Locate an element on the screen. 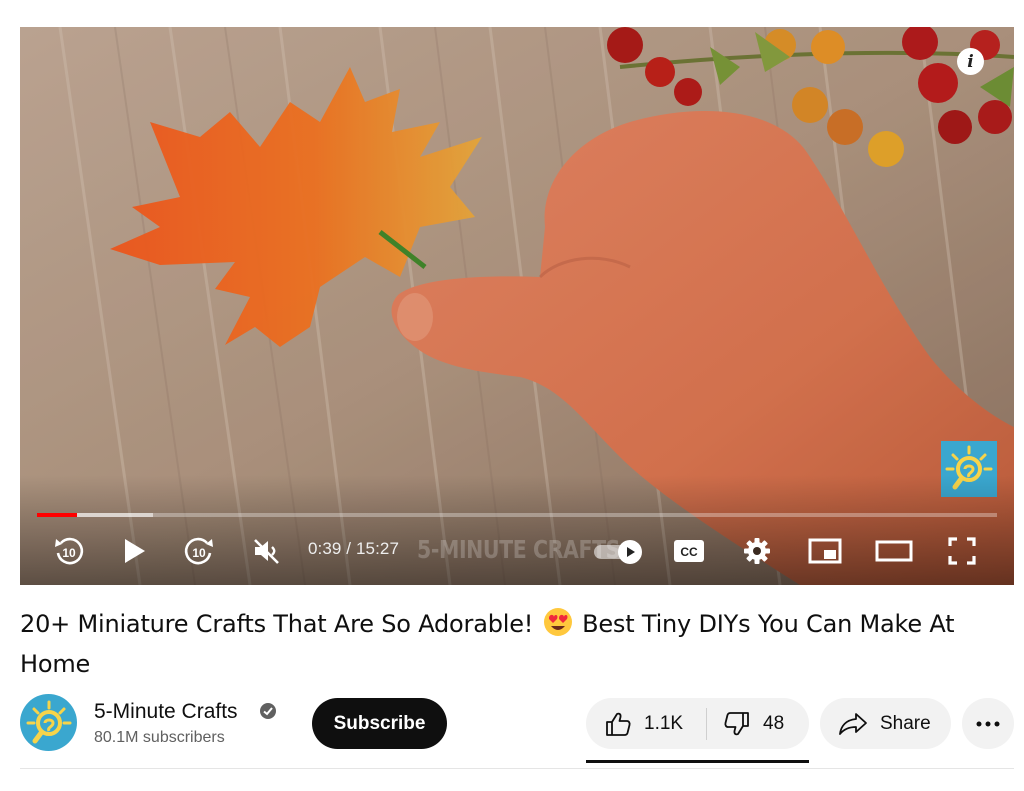 This screenshot has width=1024, height=791. thumbs-up-icon is located at coordinates (618, 724).